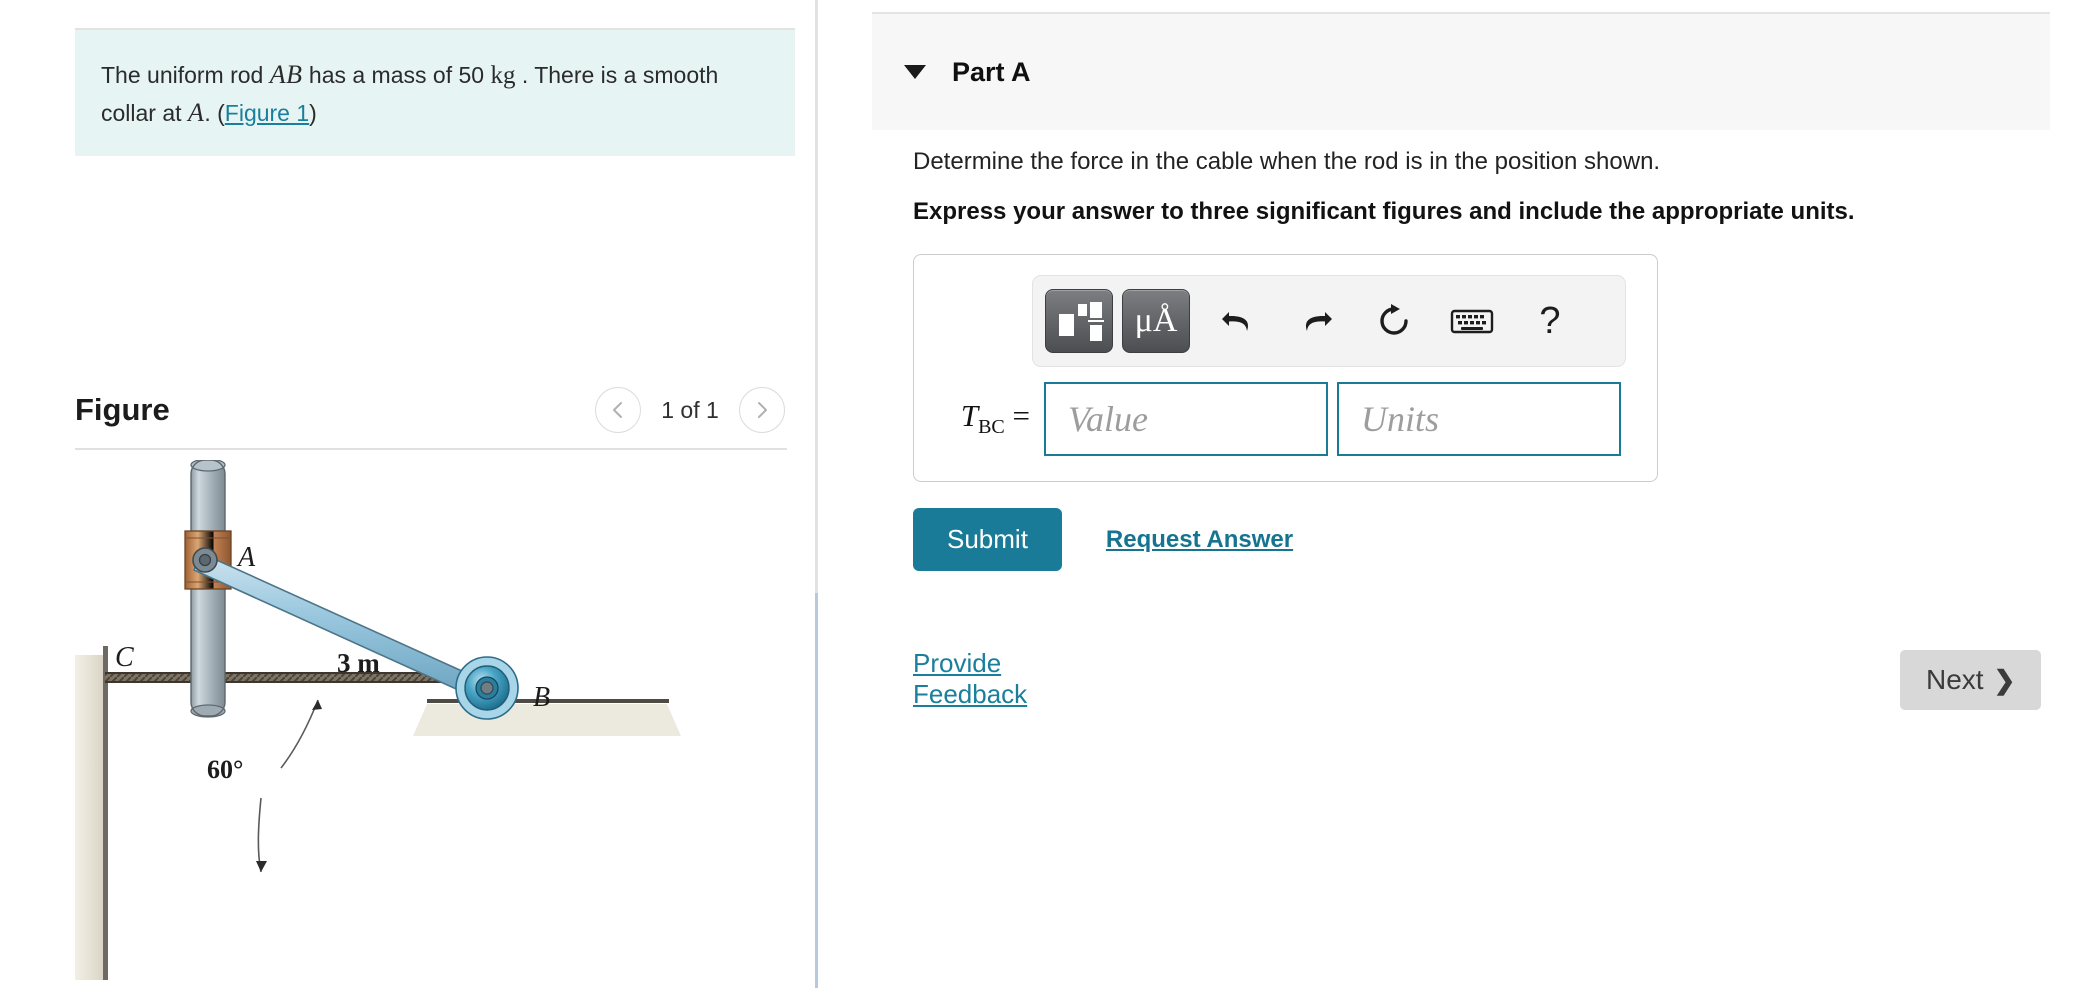 This screenshot has width=2074, height=988. What do you see at coordinates (124, 657) in the screenshot?
I see `label-c: C` at bounding box center [124, 657].